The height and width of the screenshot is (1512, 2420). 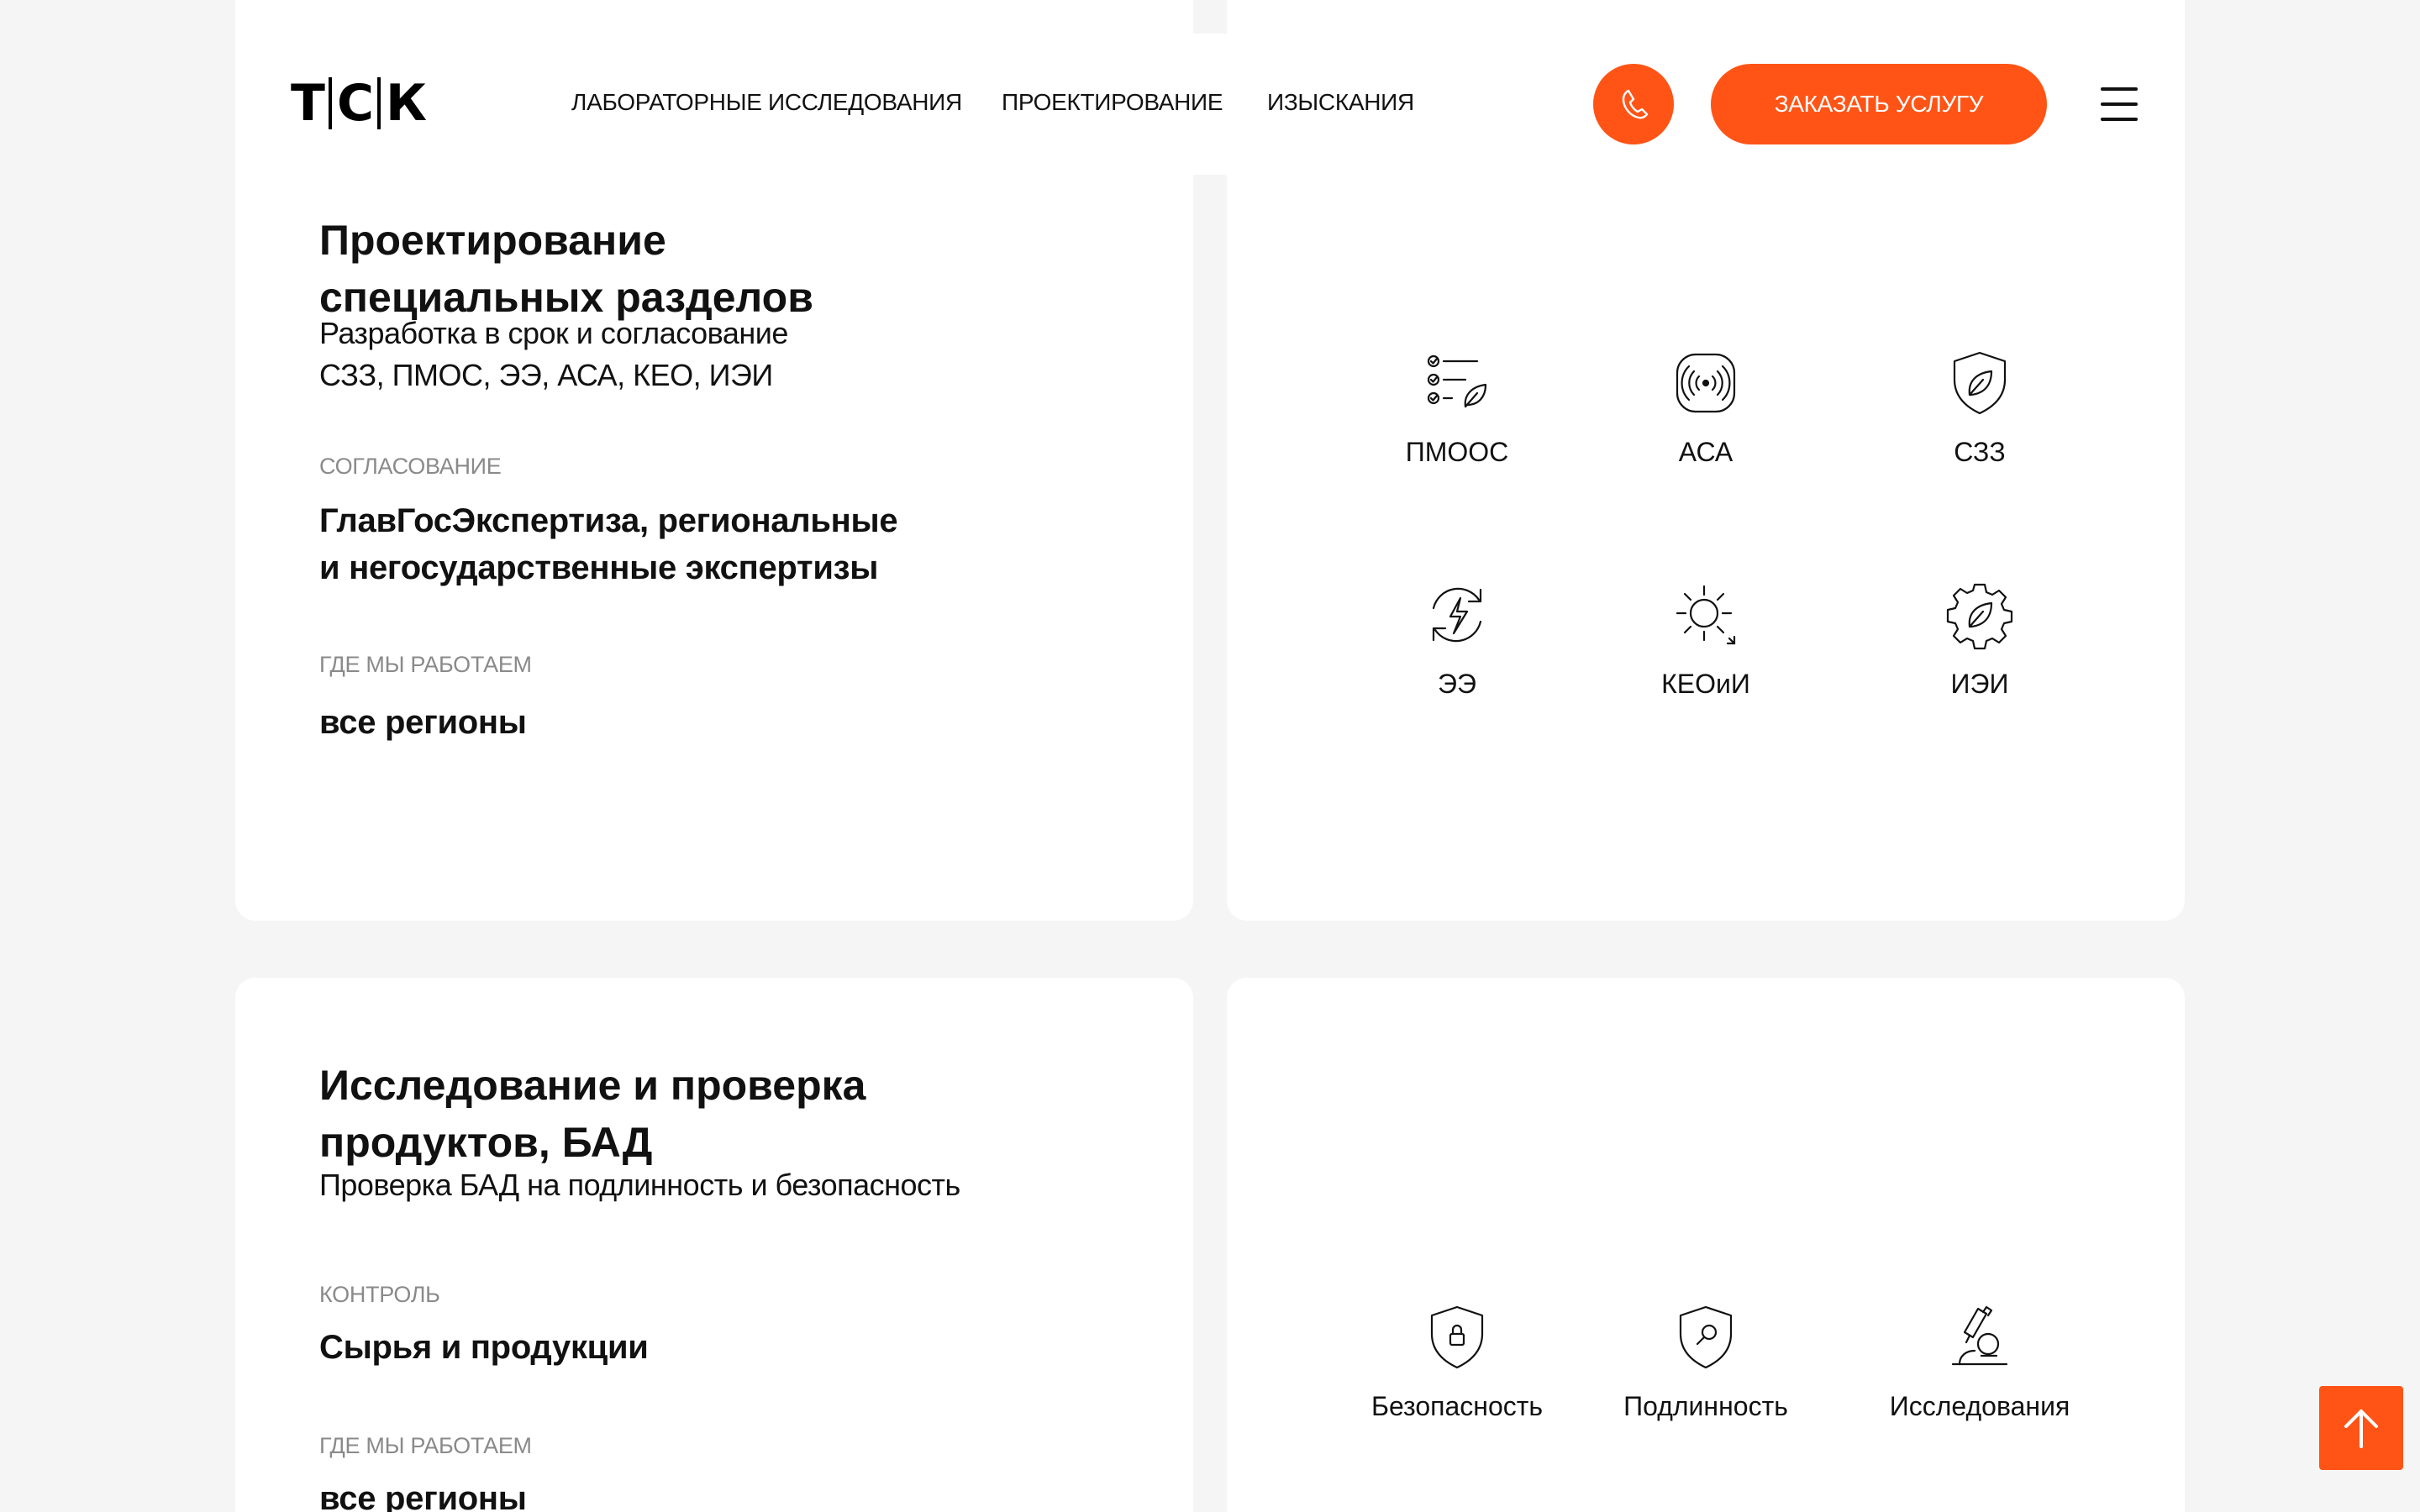 What do you see at coordinates (484, 1347) in the screenshot?
I see `control-value: Сырья и продукции` at bounding box center [484, 1347].